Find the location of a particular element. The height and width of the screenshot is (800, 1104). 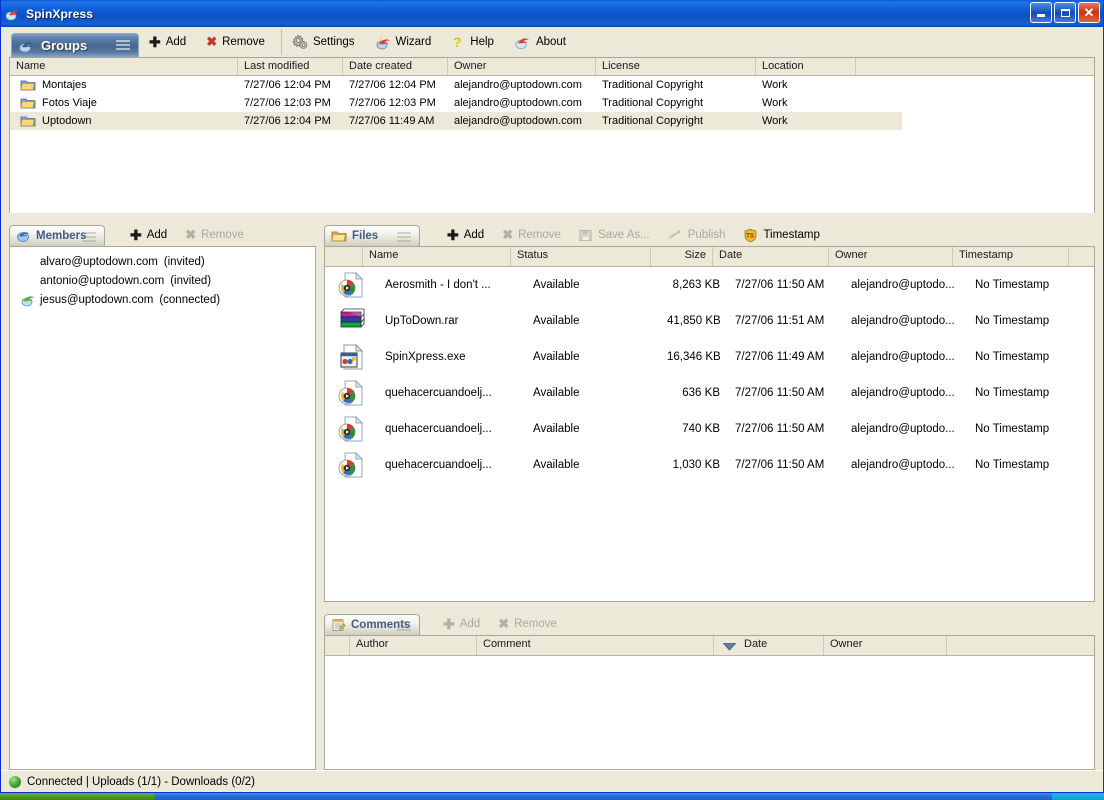

file-date: 7/27/06 11:49 AM is located at coordinates (780, 357).